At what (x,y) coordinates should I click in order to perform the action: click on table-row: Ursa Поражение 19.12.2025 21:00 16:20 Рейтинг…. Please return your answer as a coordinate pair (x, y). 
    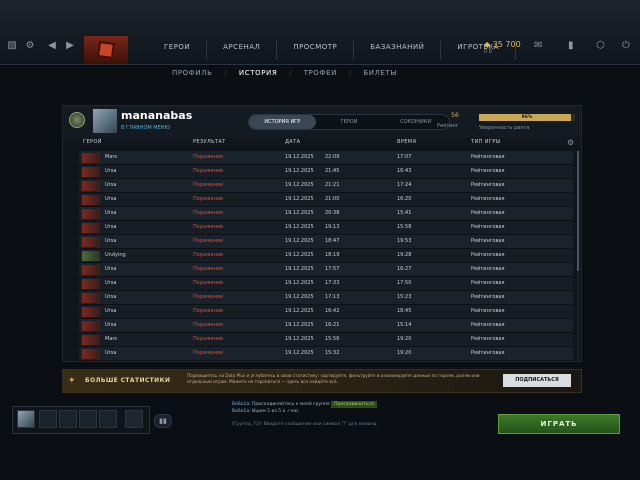
    Looking at the image, I should click on (326, 200).